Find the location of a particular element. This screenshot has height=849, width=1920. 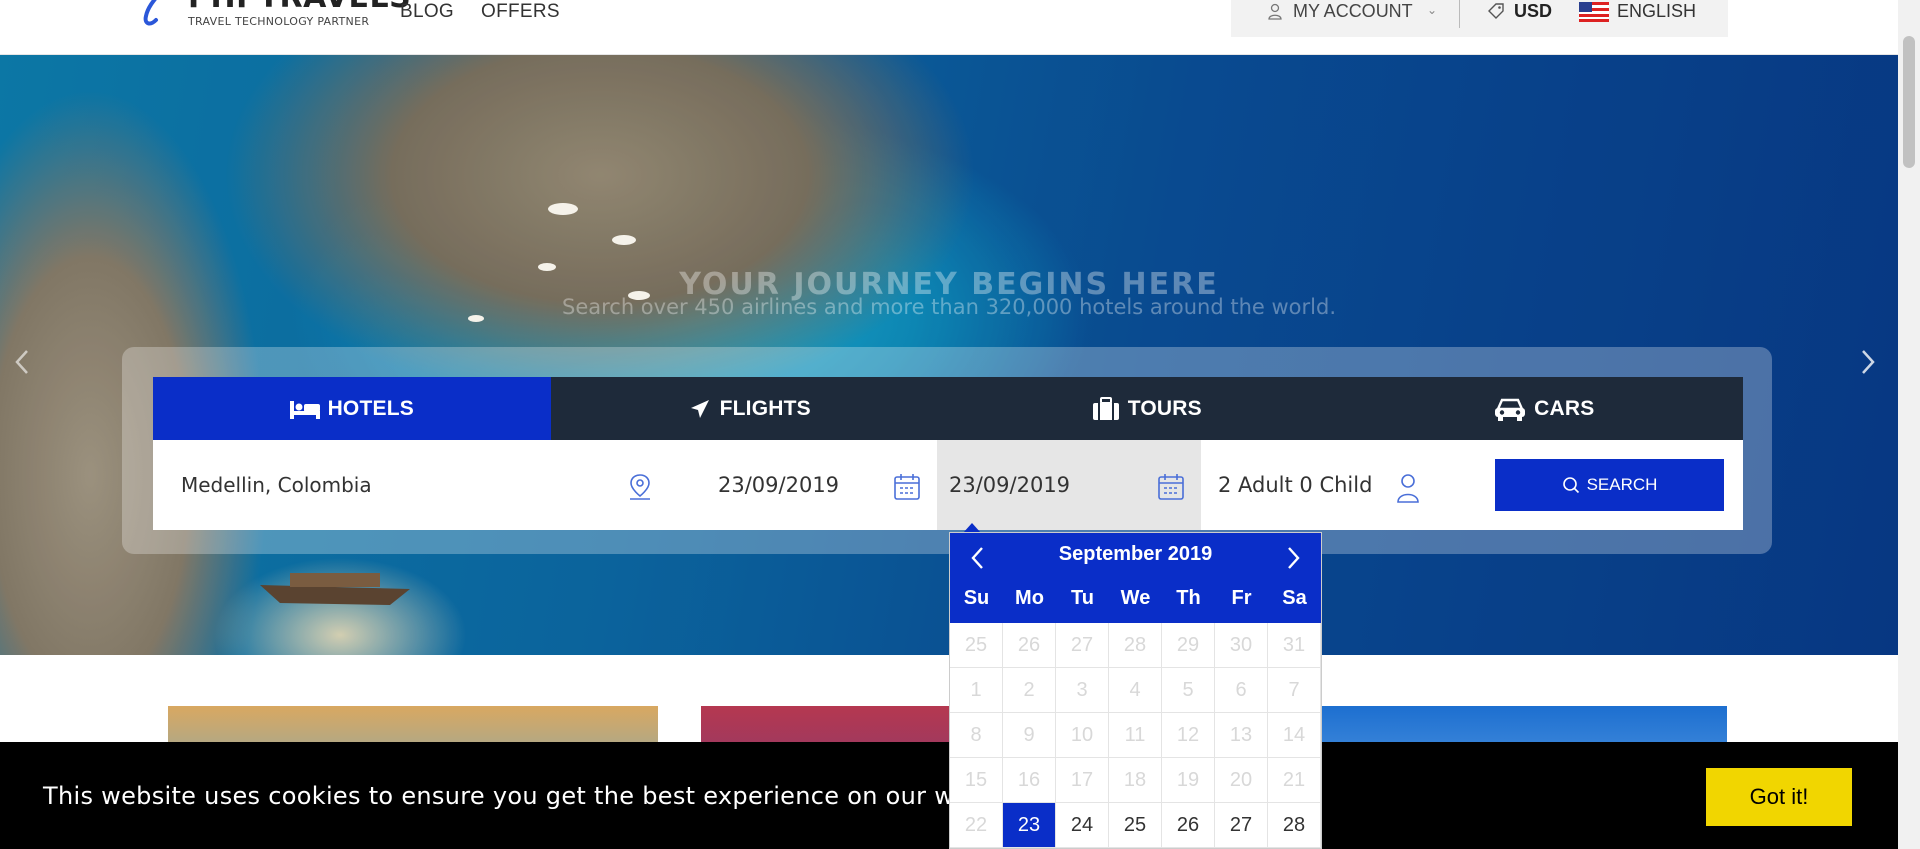

datepicker-day: 4 is located at coordinates (1135, 690).